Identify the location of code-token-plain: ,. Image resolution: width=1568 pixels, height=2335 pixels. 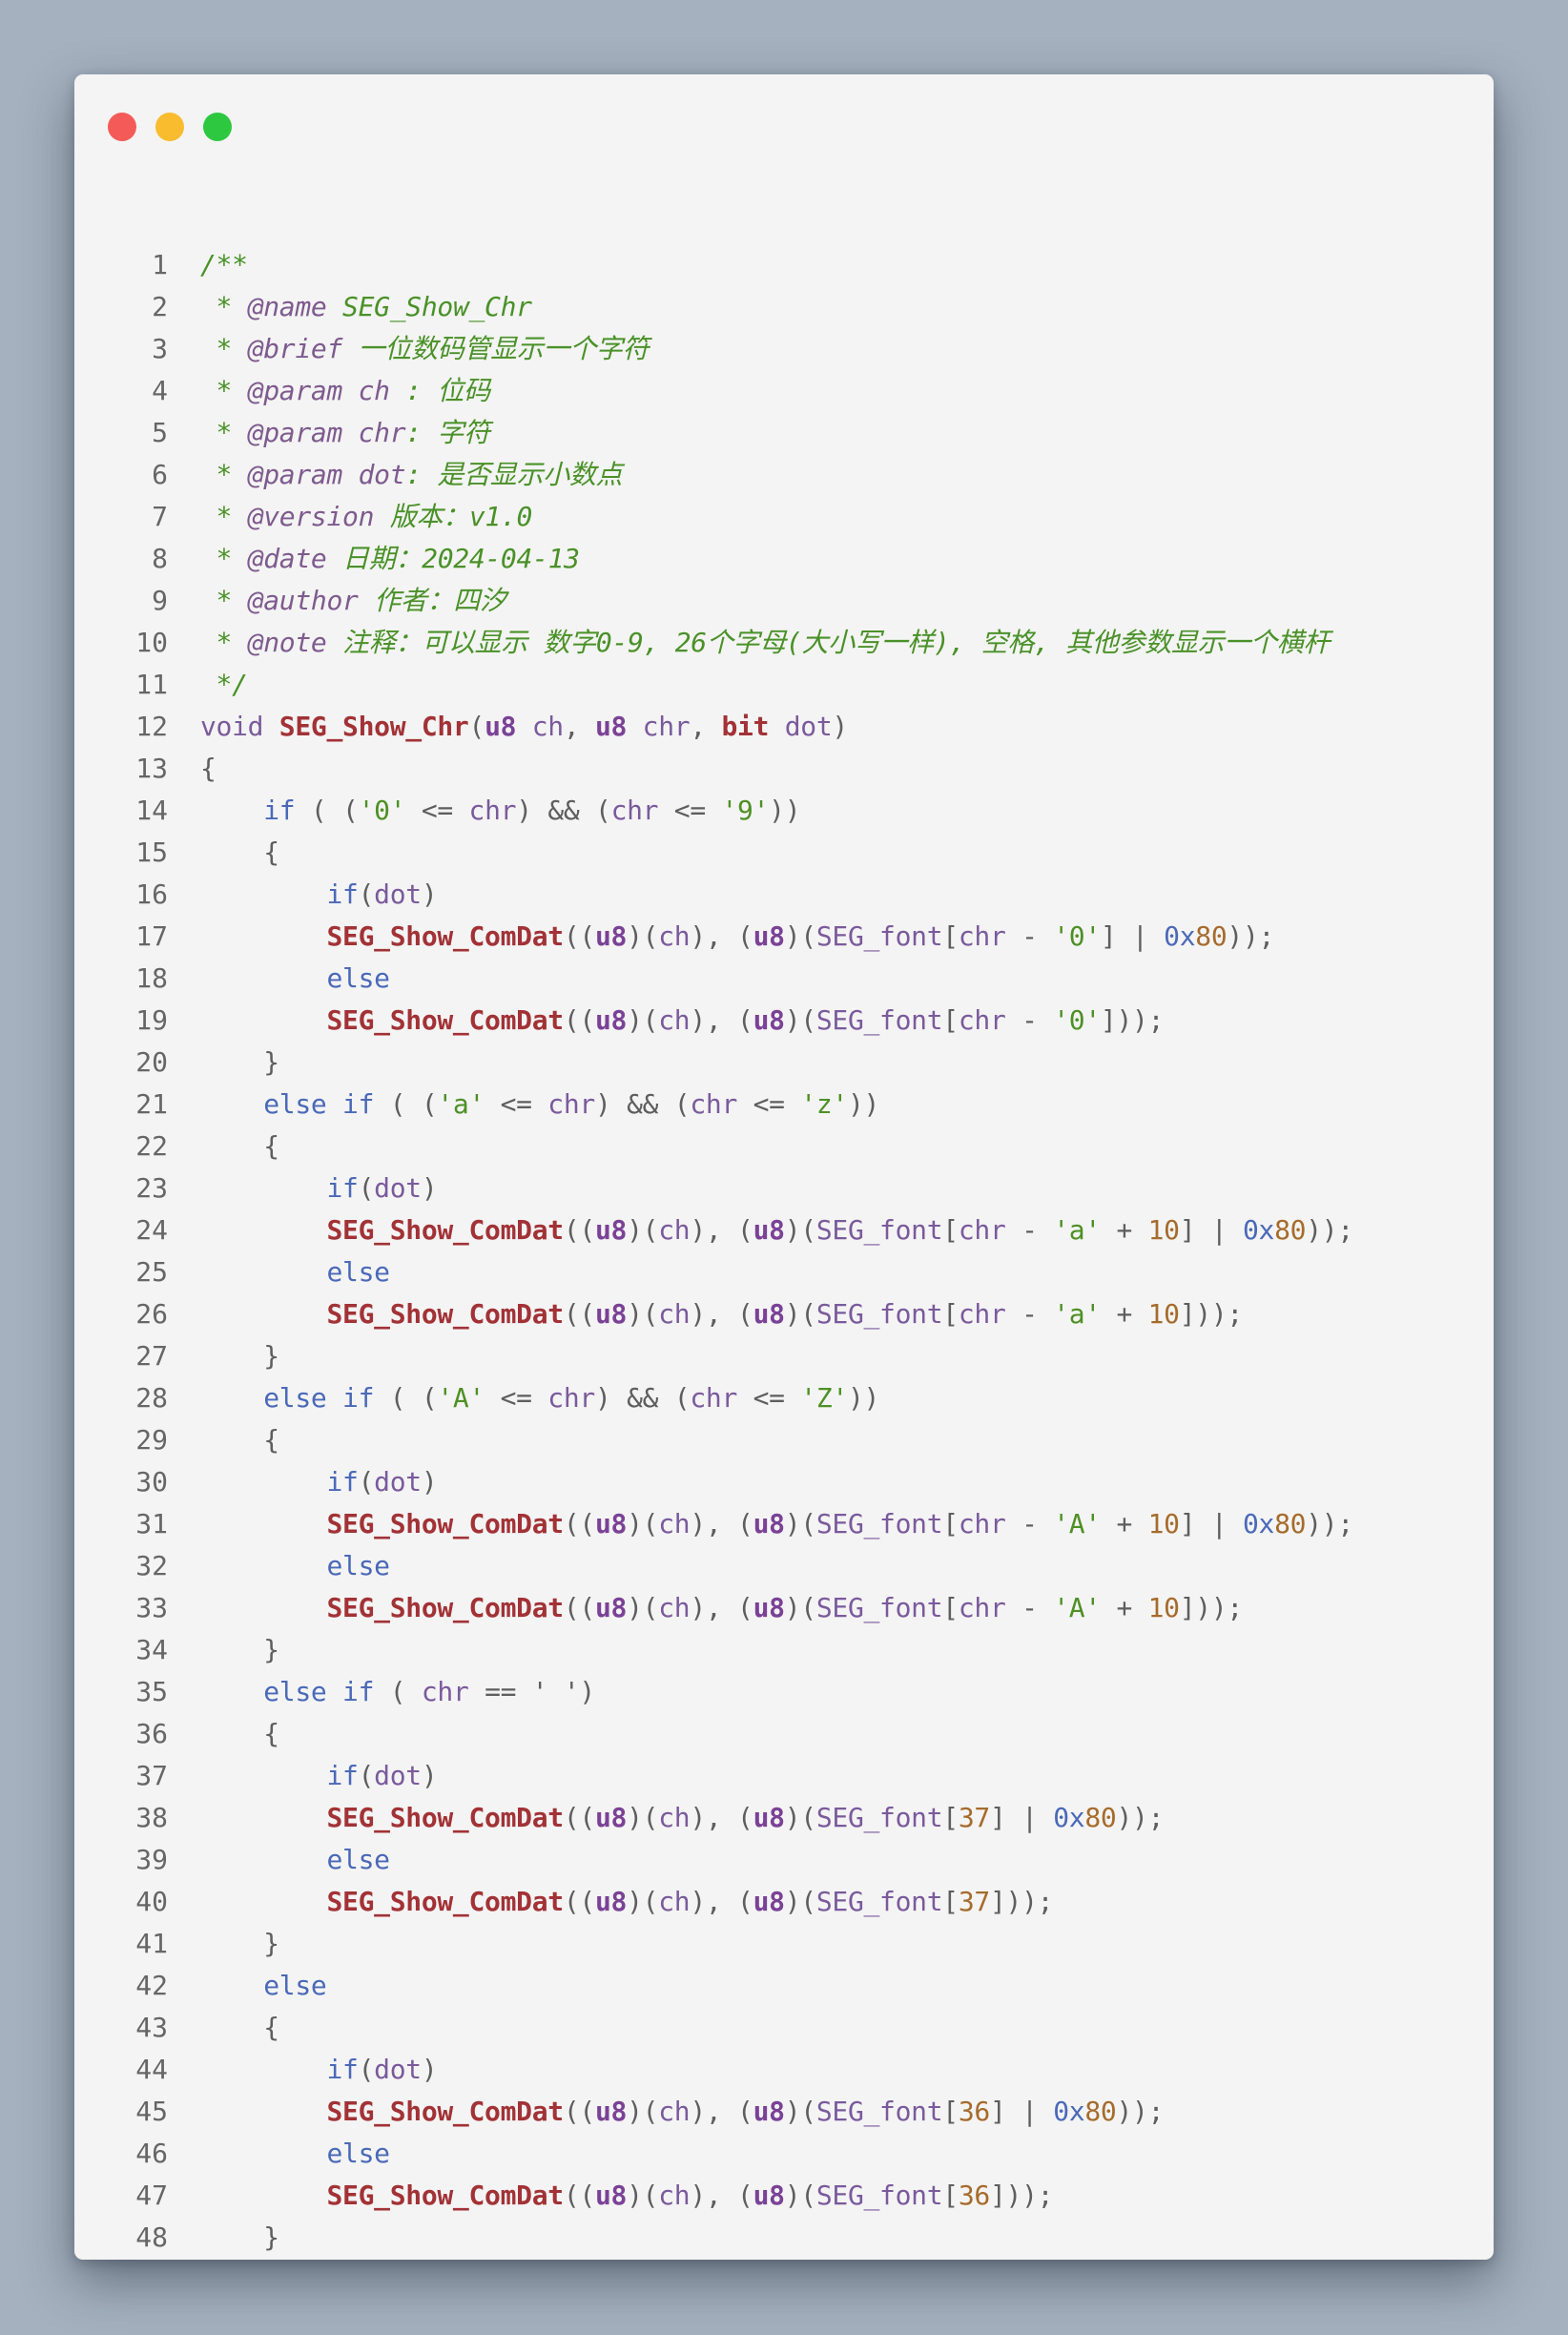
(579, 726).